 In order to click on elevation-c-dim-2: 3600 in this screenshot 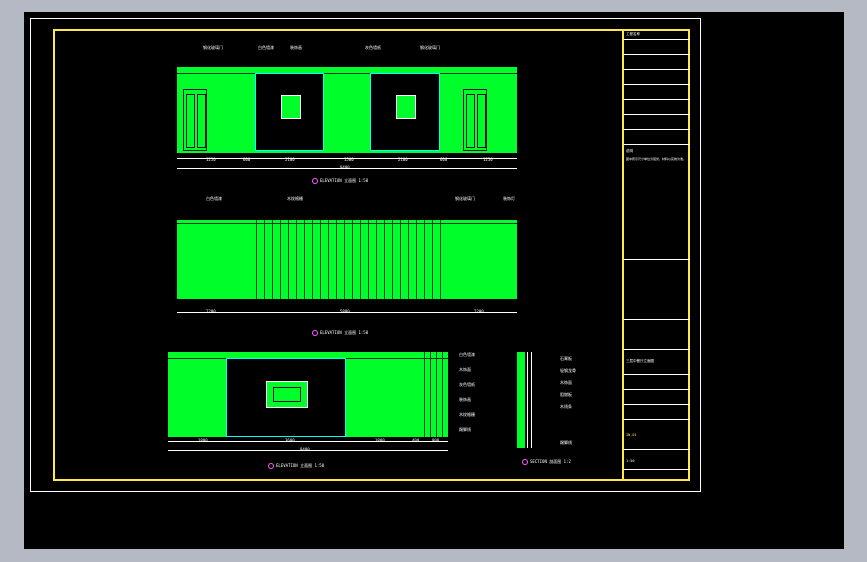, I will do `click(290, 440)`.